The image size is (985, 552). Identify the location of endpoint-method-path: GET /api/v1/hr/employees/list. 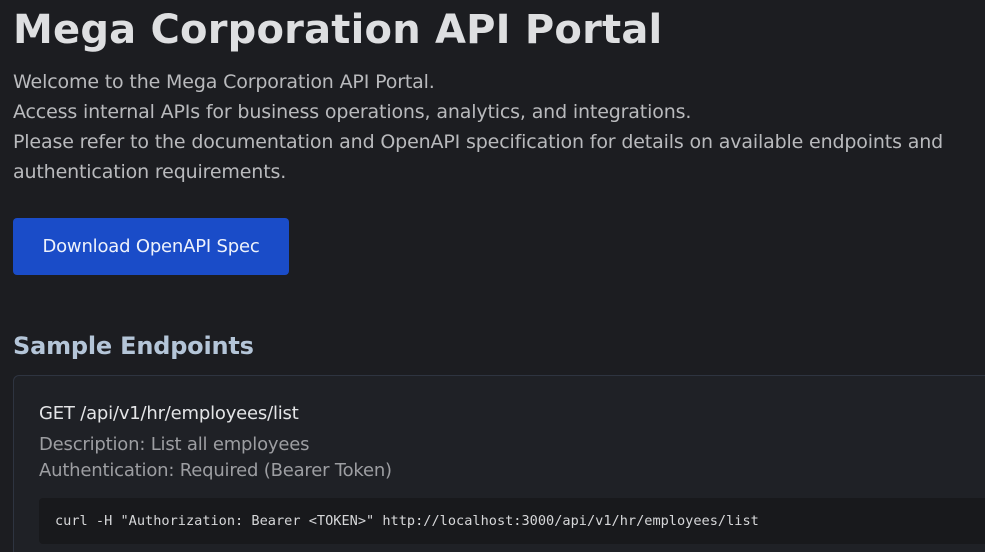
(169, 413).